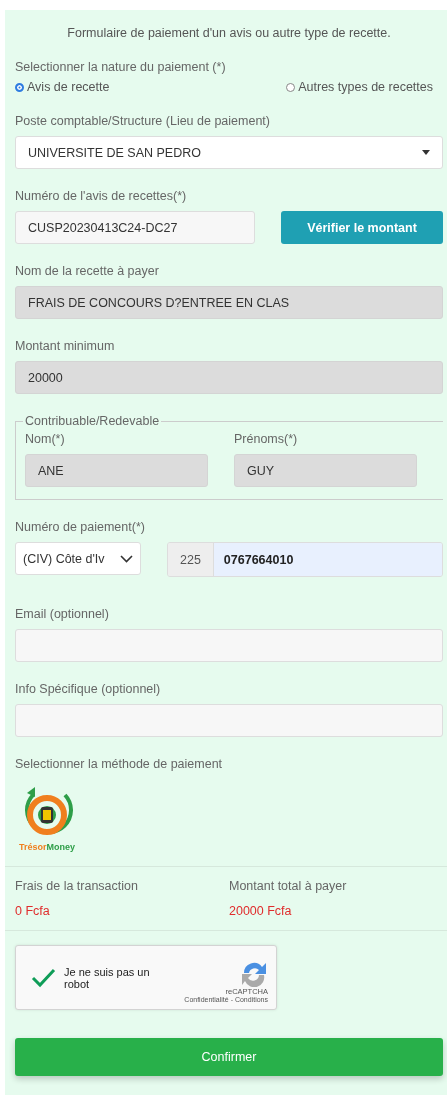 This screenshot has width=447, height=1107. Describe the element at coordinates (359, 87) in the screenshot. I see `radio-option: Autres types de recettes` at that location.